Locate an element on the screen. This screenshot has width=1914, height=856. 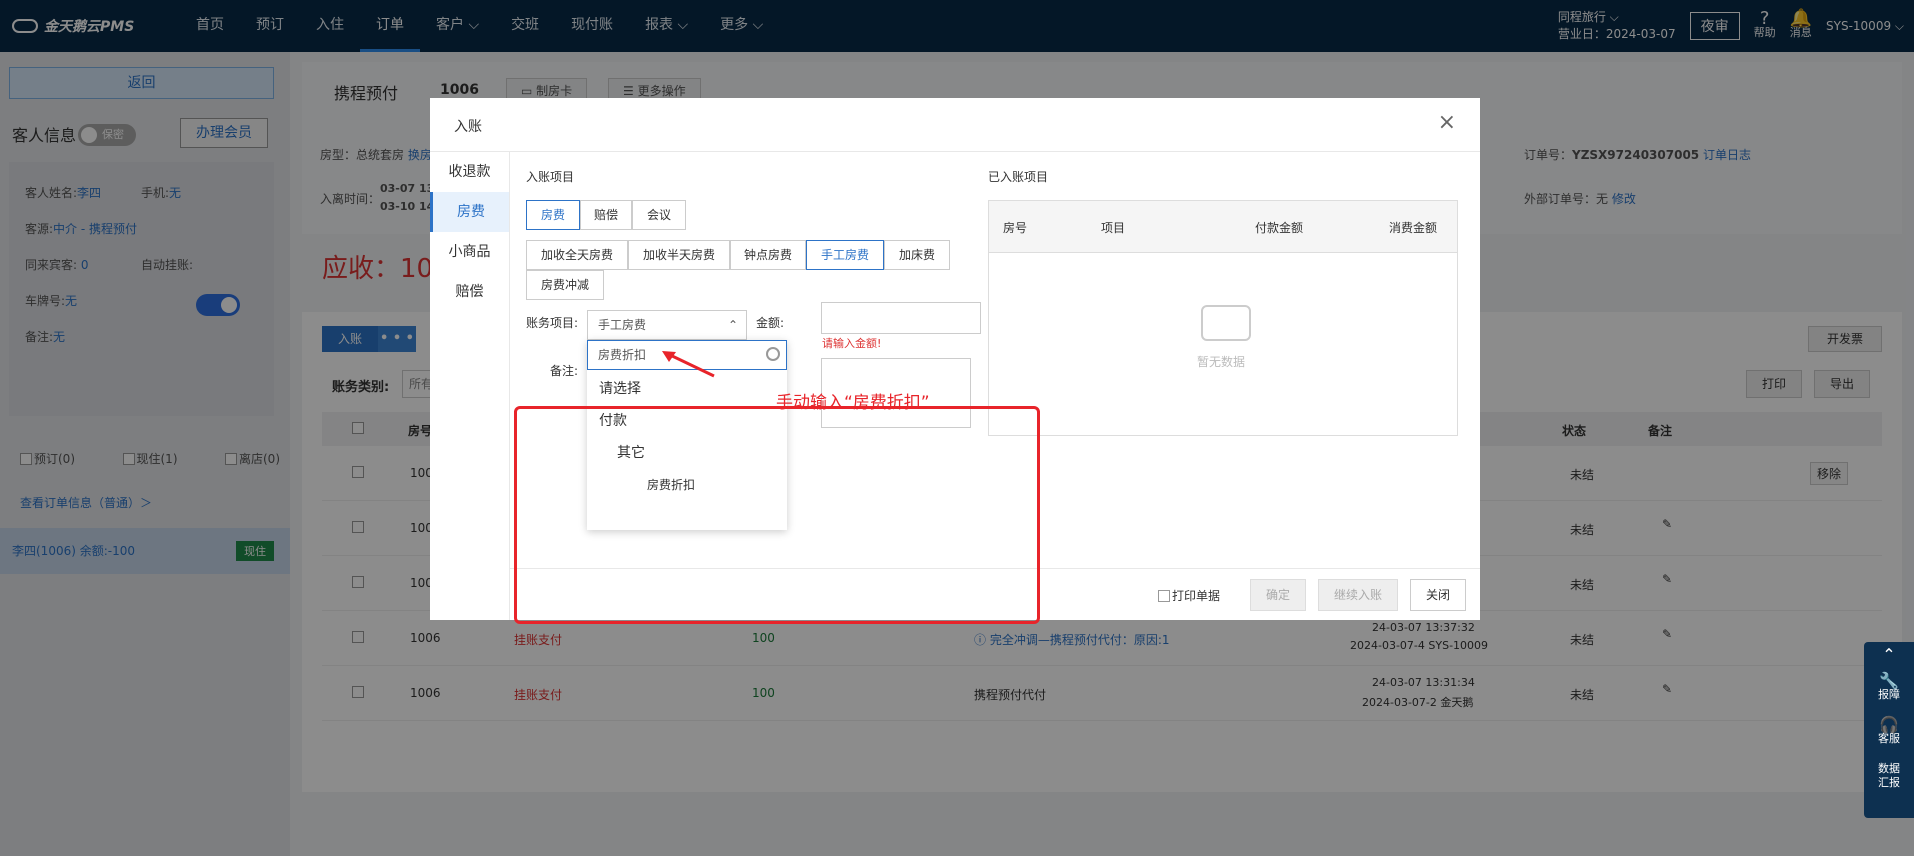
remark-label: 备注: is located at coordinates (564, 371).